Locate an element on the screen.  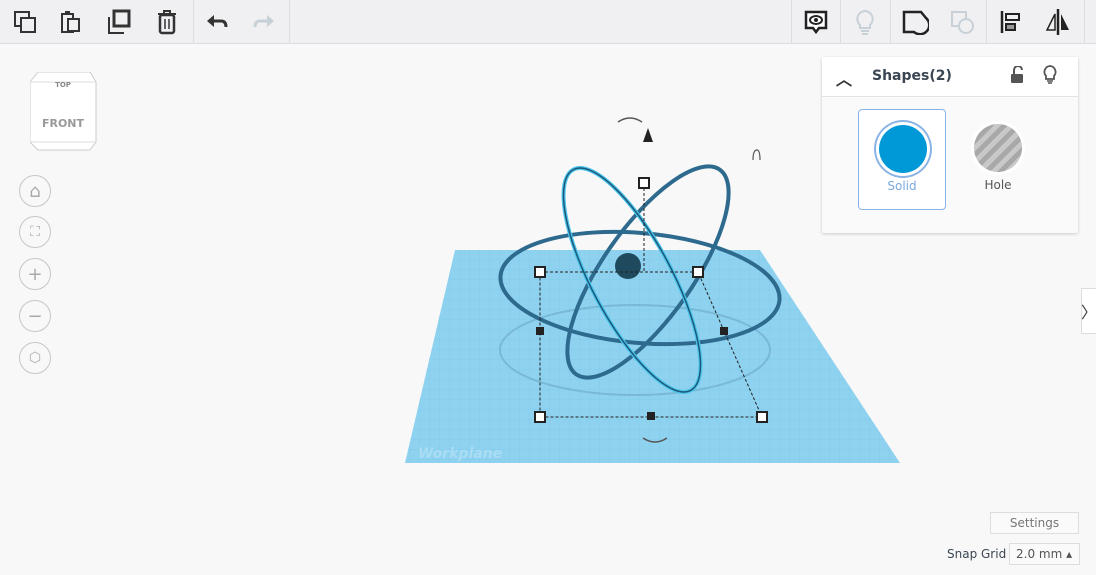
solid-swatch is located at coordinates (903, 149).